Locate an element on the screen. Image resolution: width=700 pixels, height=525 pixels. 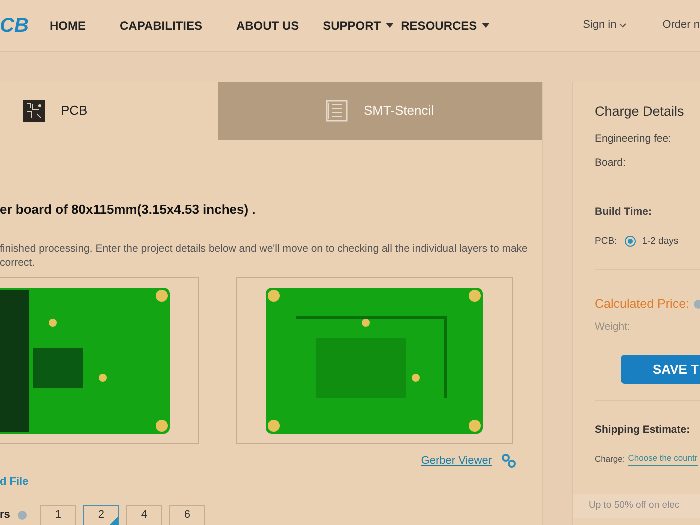
weight-label: Weight: is located at coordinates (613, 327).